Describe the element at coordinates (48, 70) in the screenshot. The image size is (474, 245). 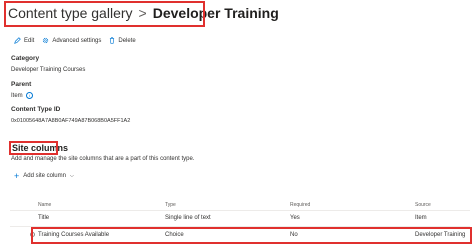
I see `category-value: Developer Training Courses` at that location.